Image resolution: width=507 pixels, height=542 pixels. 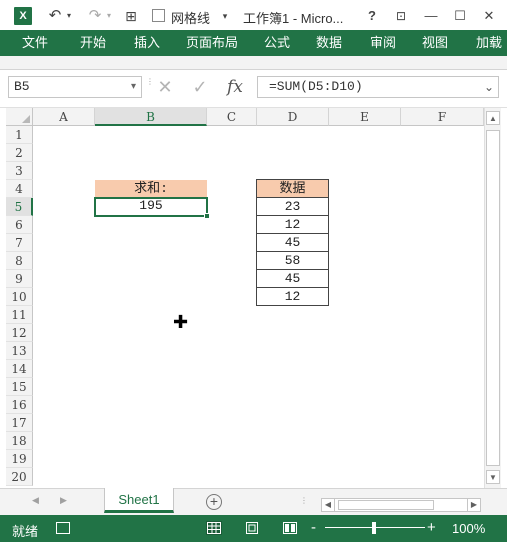 I want to click on row-header-2: 2, so click(x=19, y=153).